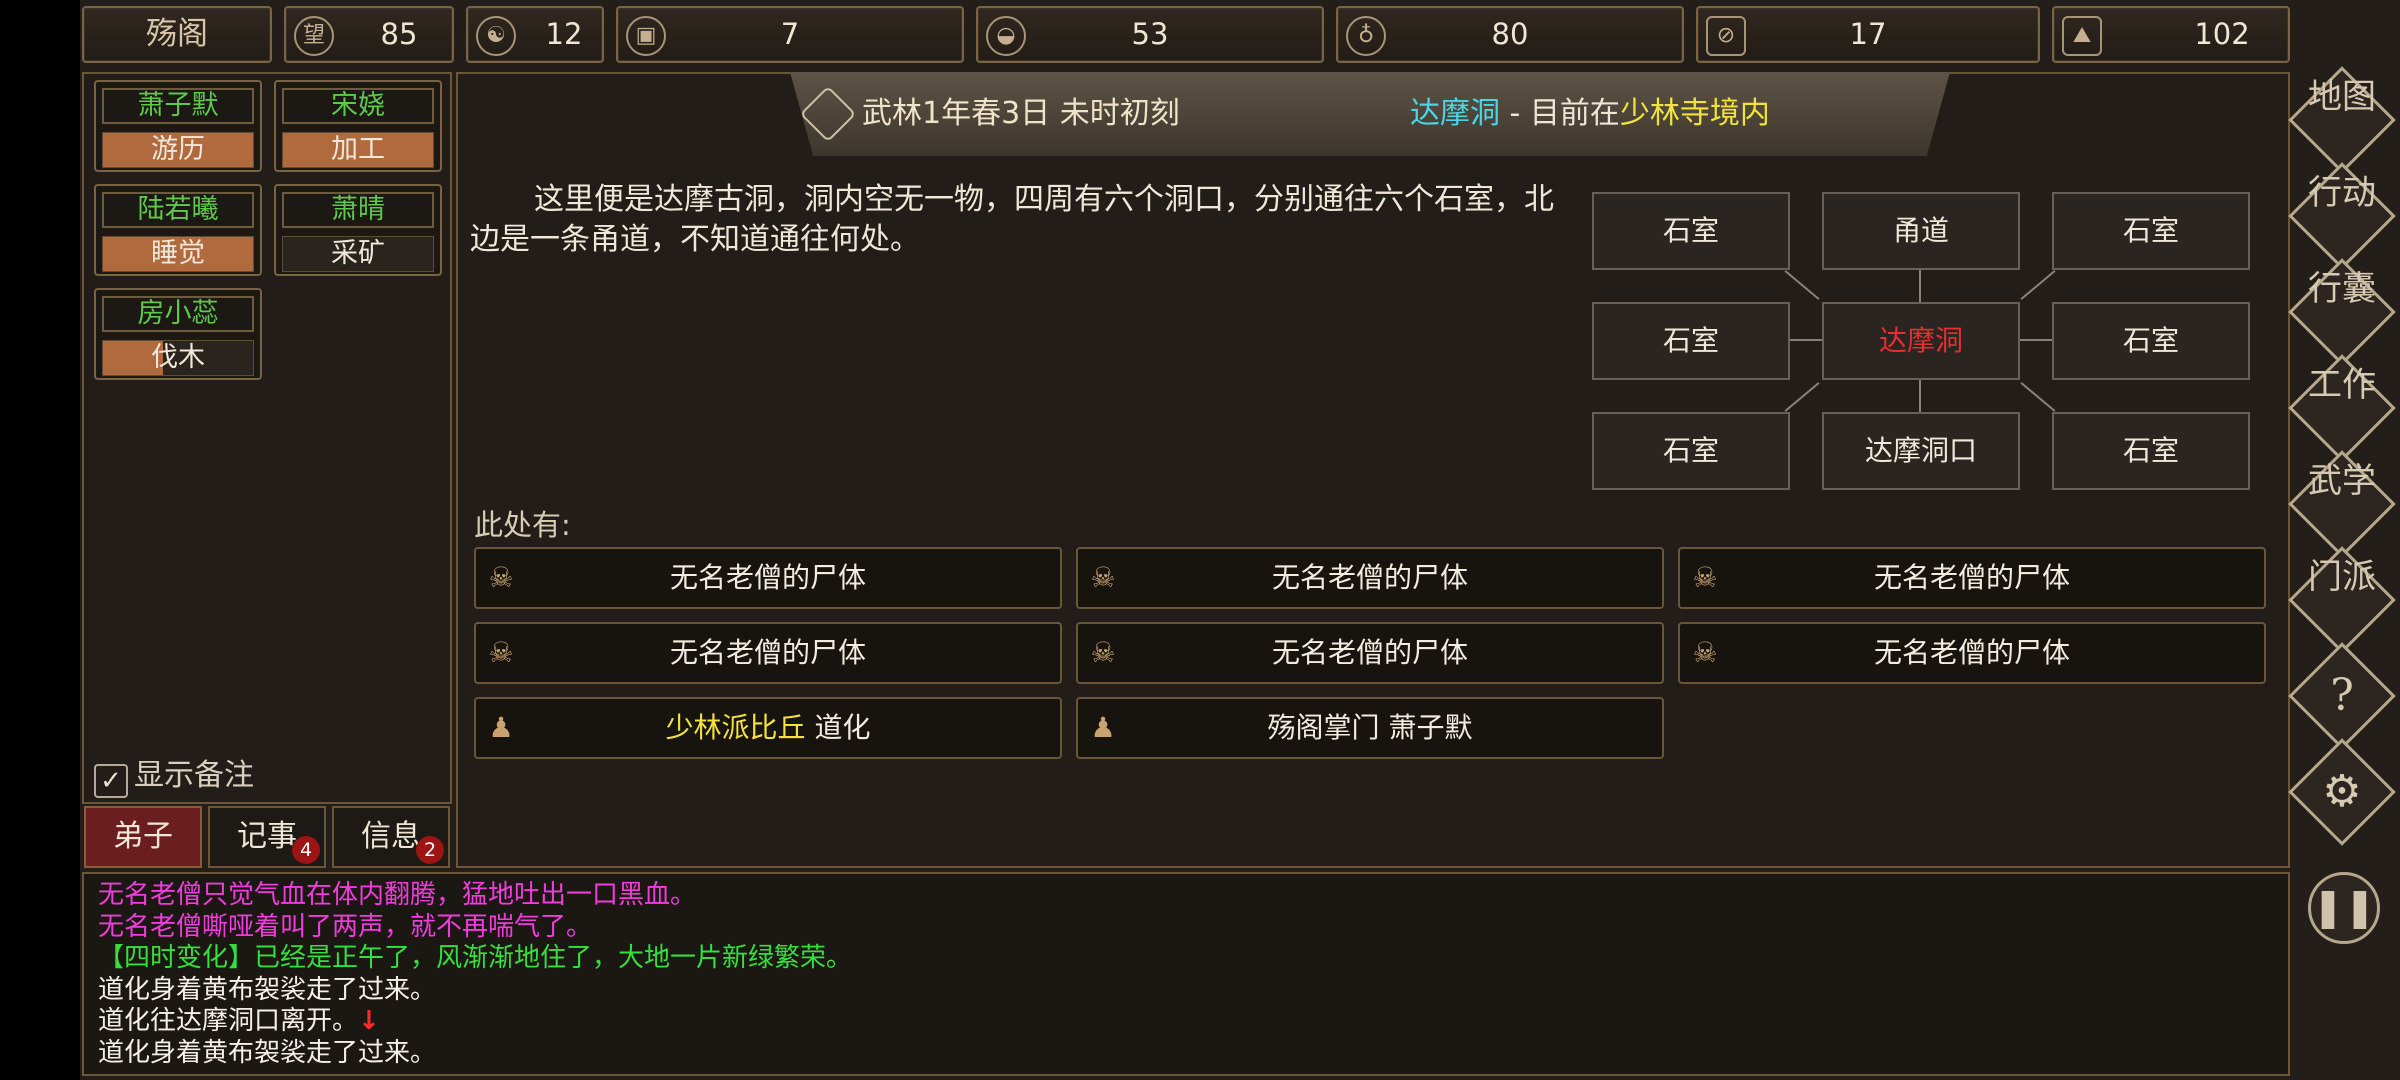 This screenshot has width=2400, height=1080. I want to click on sect-name-plate: 殇阁, so click(177, 34).